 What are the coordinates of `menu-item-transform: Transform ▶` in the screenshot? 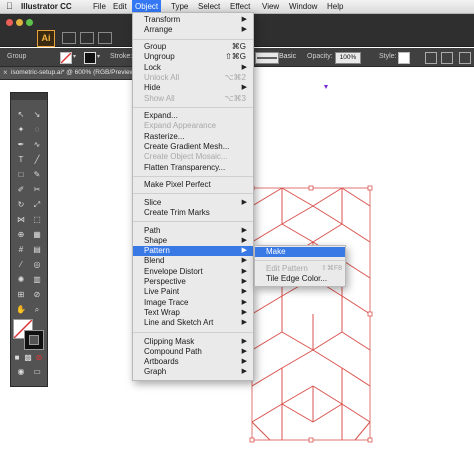 It's located at (193, 20).